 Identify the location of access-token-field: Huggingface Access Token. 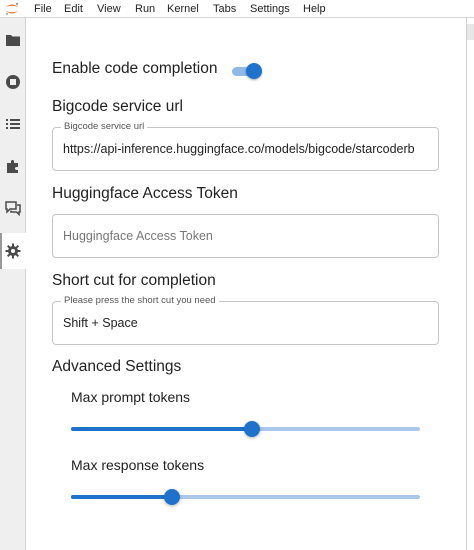
(245, 236).